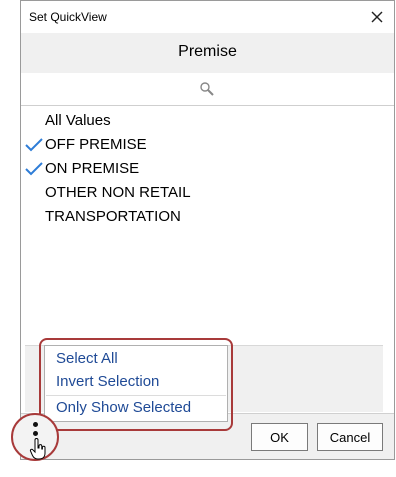 This screenshot has height=477, width=396. Describe the element at coordinates (136, 384) in the screenshot. I see `menu-highlight-annotation` at that location.